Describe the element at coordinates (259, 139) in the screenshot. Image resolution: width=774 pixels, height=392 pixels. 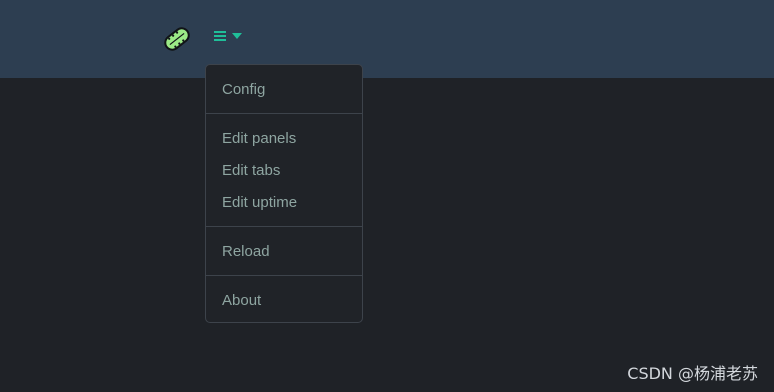
I see `menu-item-edit-panels: Edit panels` at that location.